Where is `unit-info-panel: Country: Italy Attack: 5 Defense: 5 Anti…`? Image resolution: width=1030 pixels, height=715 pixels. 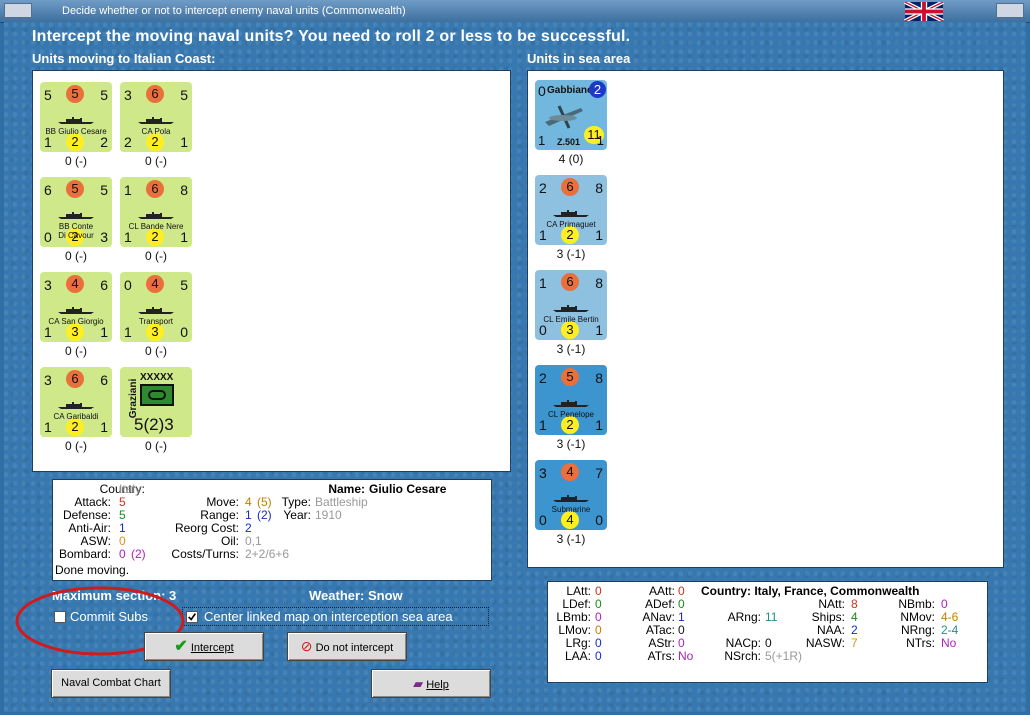
unit-info-panel: Country: Italy Attack: 5 Defense: 5 Anti… is located at coordinates (272, 530).